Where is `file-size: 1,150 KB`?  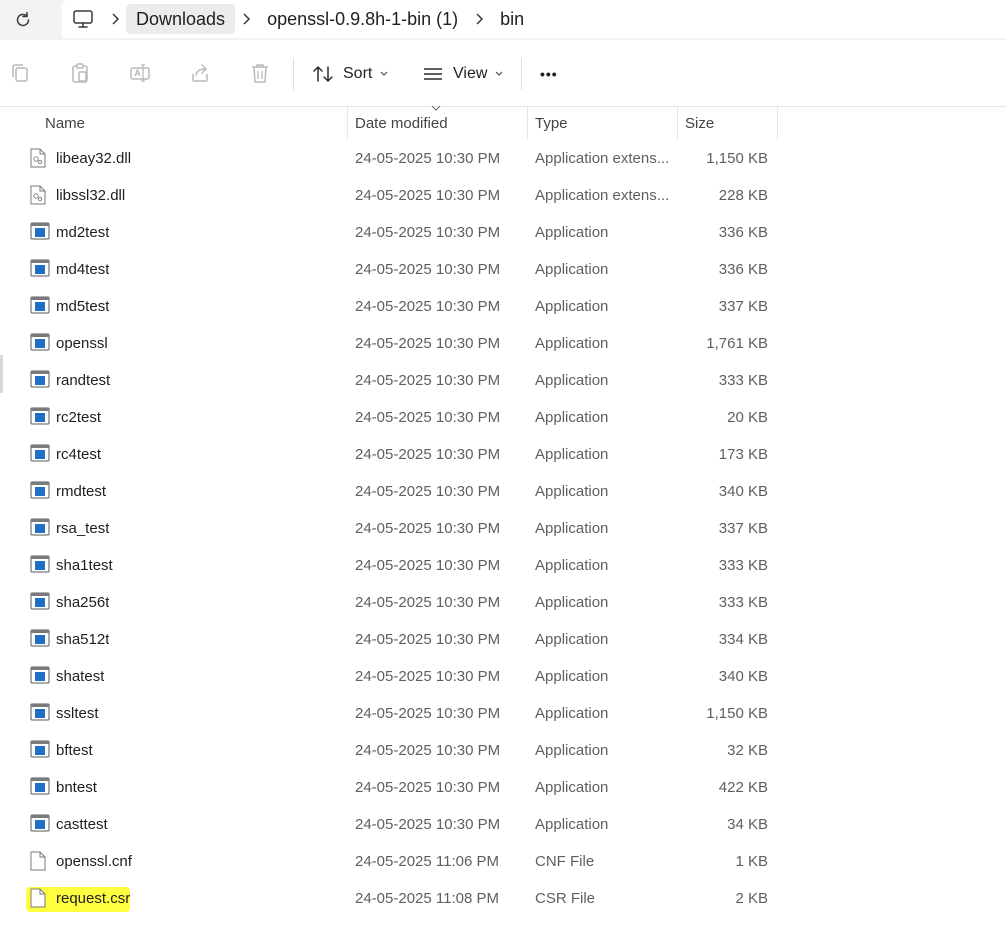 file-size: 1,150 KB is located at coordinates (737, 158).